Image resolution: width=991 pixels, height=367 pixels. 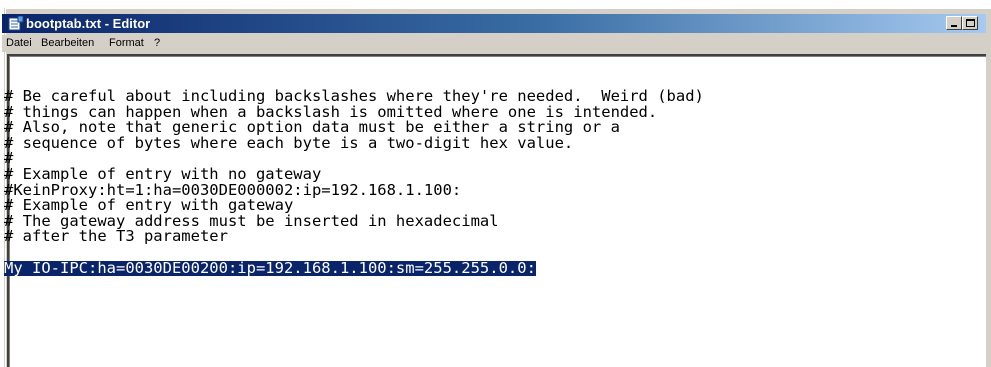 I want to click on menu-bar: Datei Bearbeiten Format ?, so click(x=494, y=43).